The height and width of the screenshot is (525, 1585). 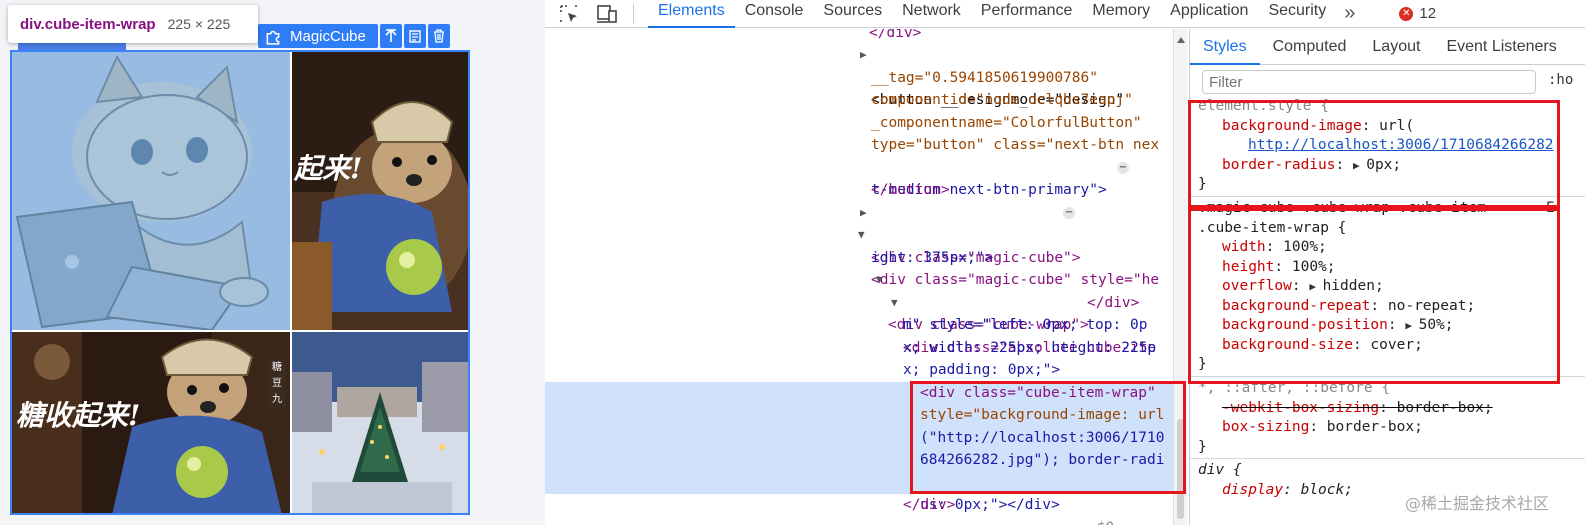 I want to click on rule-selector-element-style: element.style {, so click(x=1263, y=106).